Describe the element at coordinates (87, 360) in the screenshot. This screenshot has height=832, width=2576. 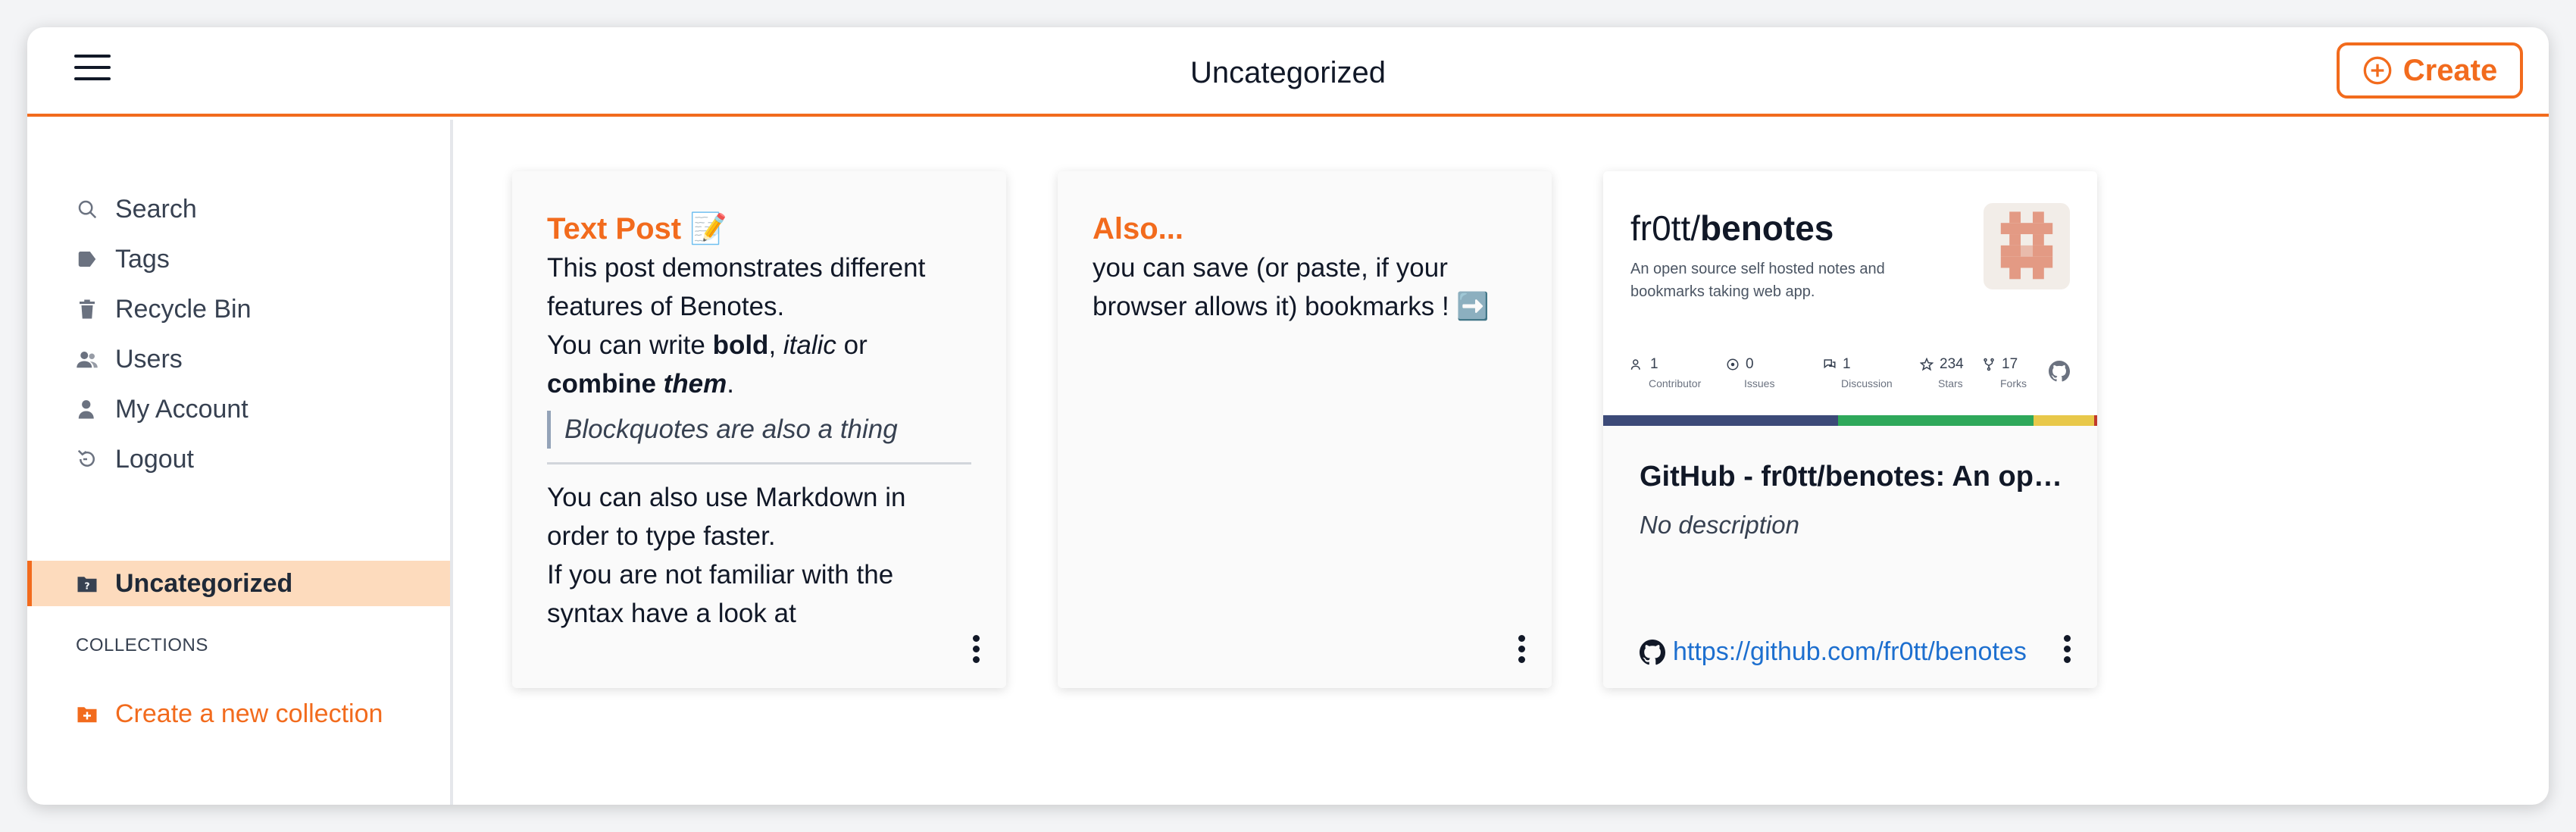
I see `users-icon` at that location.